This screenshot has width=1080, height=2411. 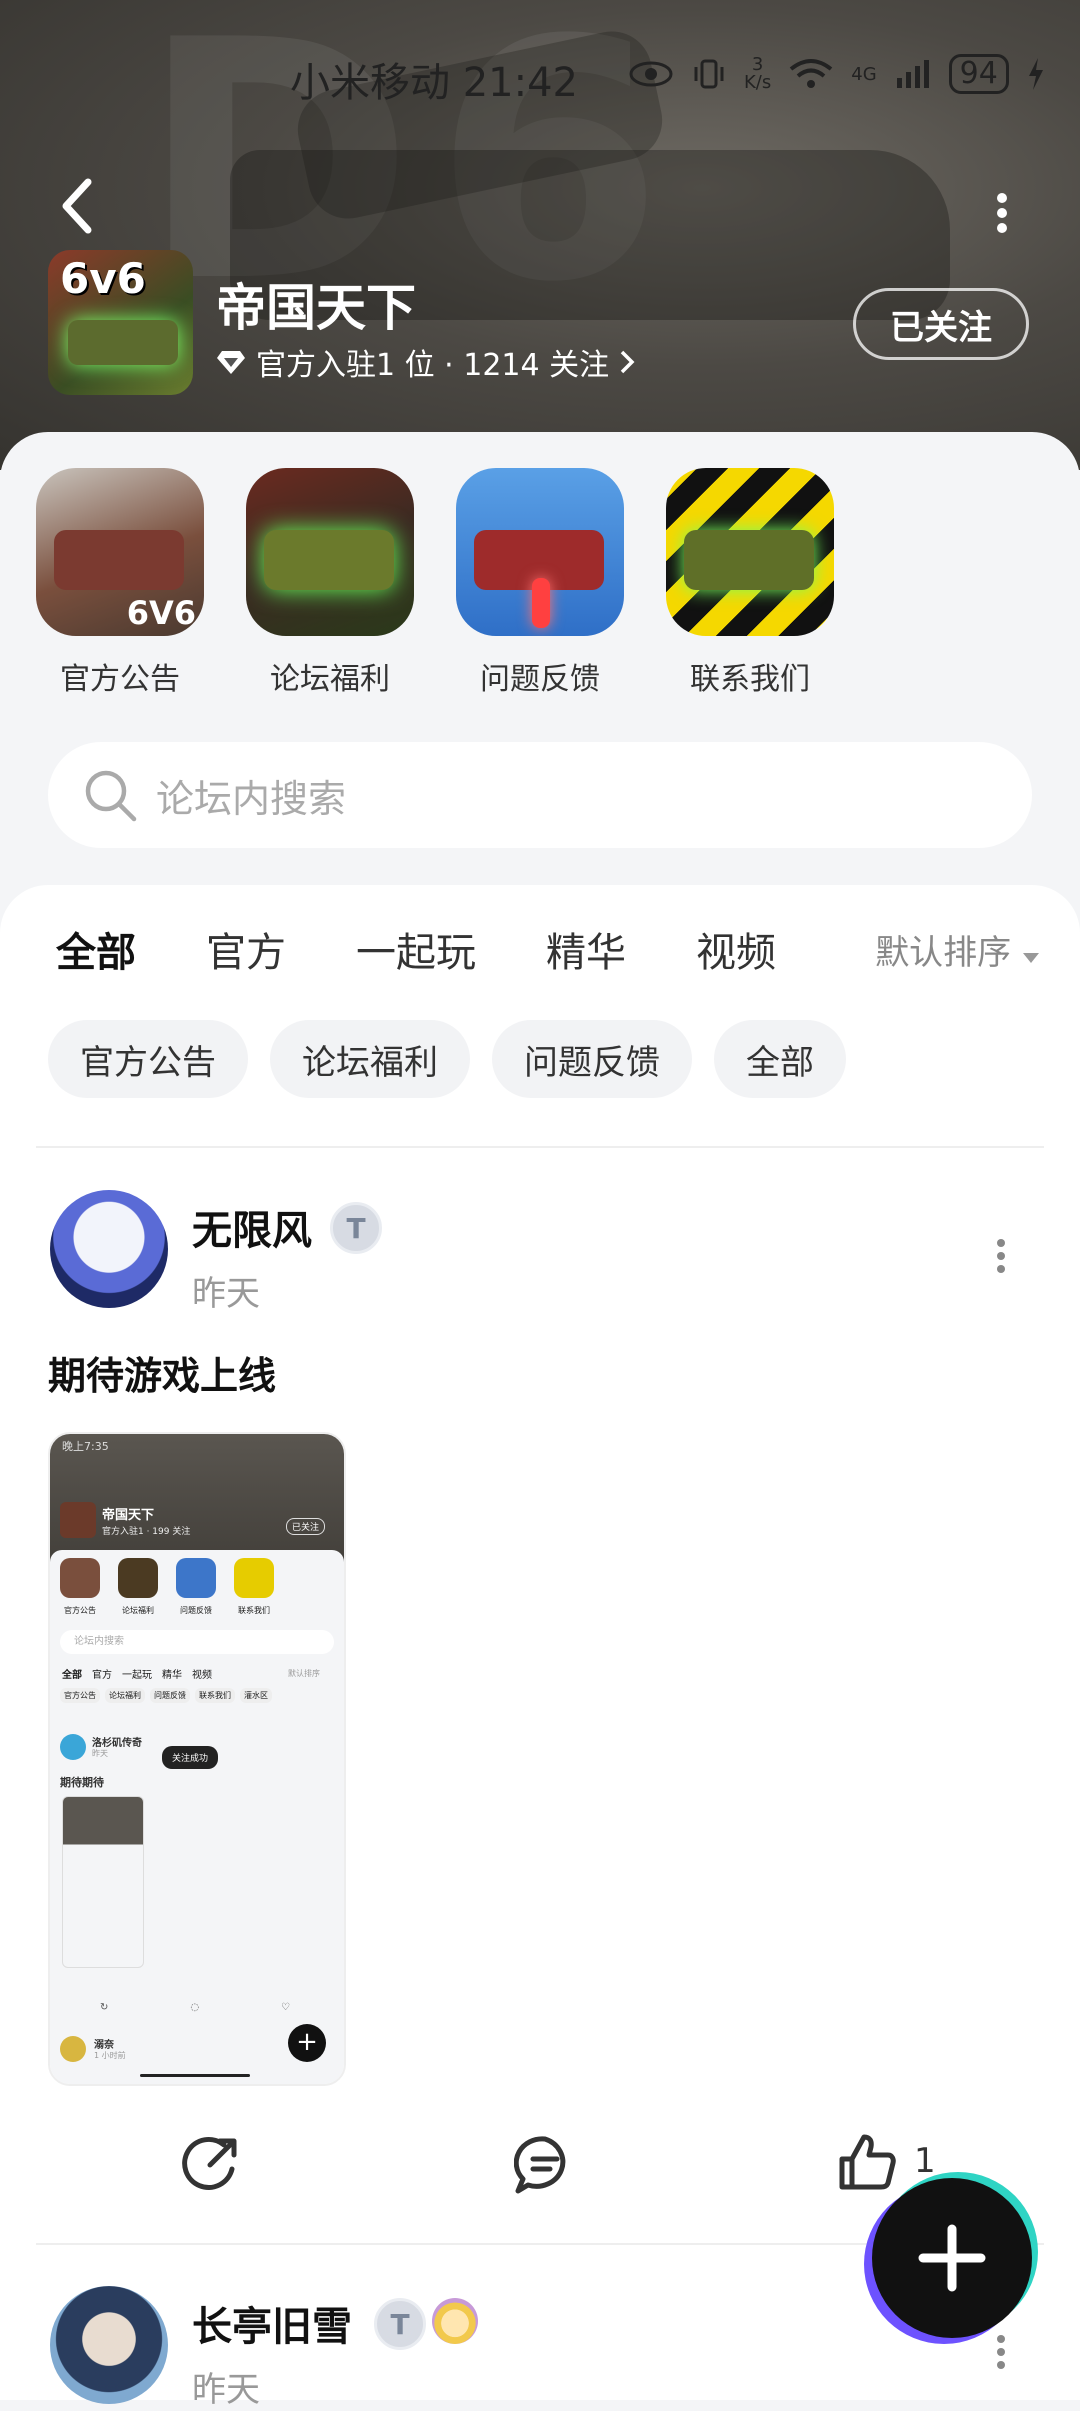 What do you see at coordinates (736, 949) in the screenshot?
I see `tab-video: 视频` at bounding box center [736, 949].